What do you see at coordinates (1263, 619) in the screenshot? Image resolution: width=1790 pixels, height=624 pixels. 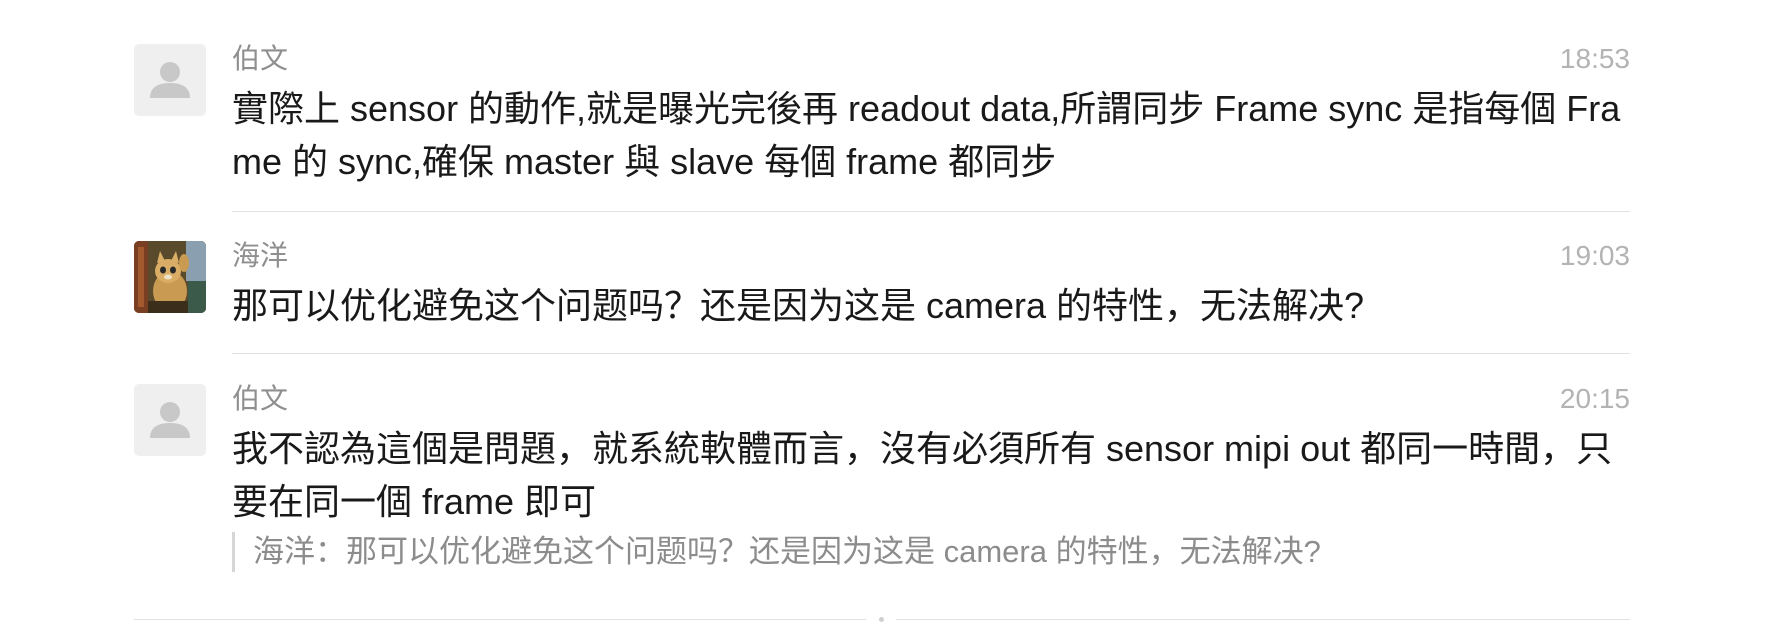 I see `bottom-divider-right` at bounding box center [1263, 619].